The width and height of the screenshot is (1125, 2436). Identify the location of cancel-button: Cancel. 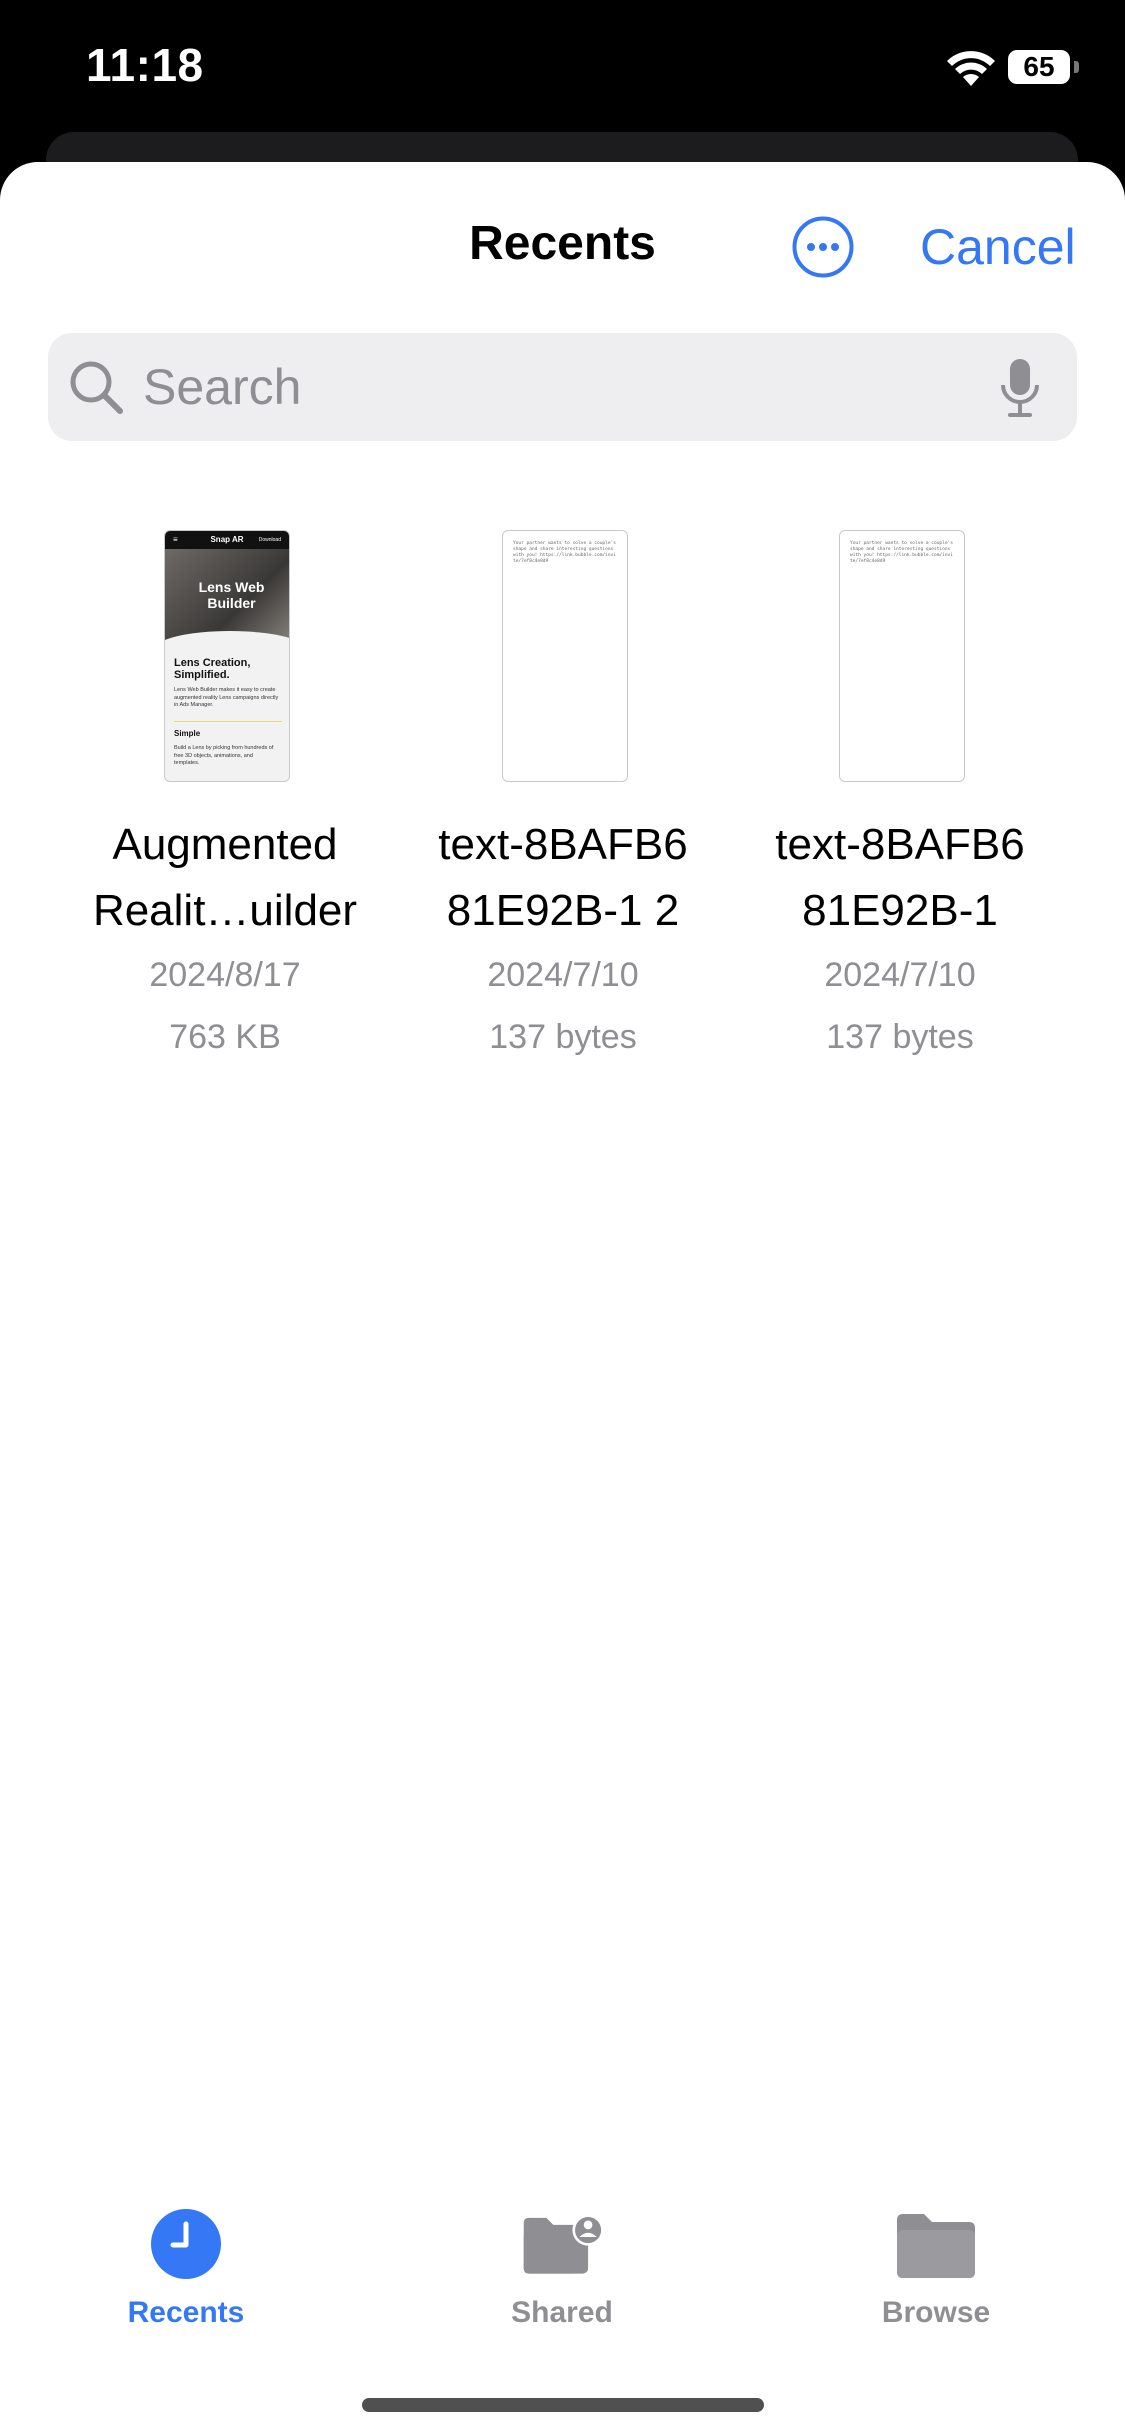
(998, 247).